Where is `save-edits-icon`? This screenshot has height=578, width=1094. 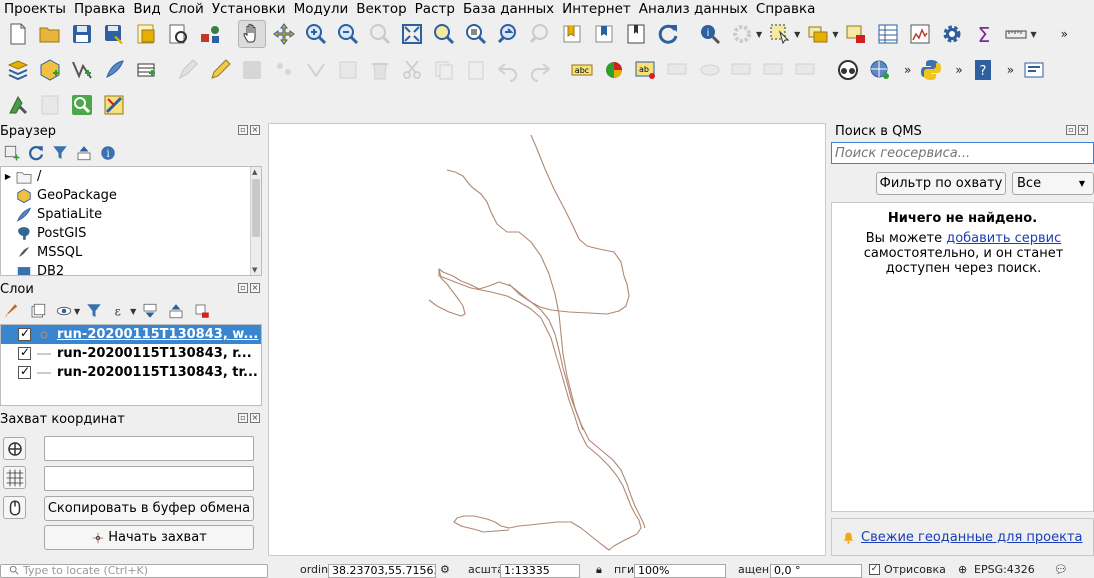 save-edits-icon is located at coordinates (252, 70).